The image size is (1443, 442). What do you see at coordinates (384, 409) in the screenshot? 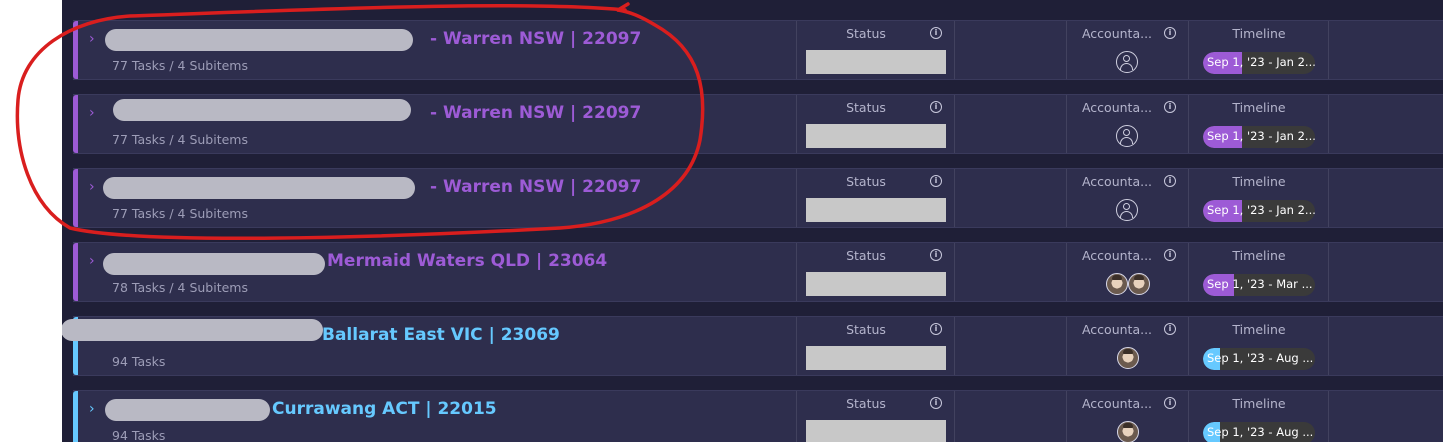
I see `group-title: Currawang ACT | 22015` at bounding box center [384, 409].